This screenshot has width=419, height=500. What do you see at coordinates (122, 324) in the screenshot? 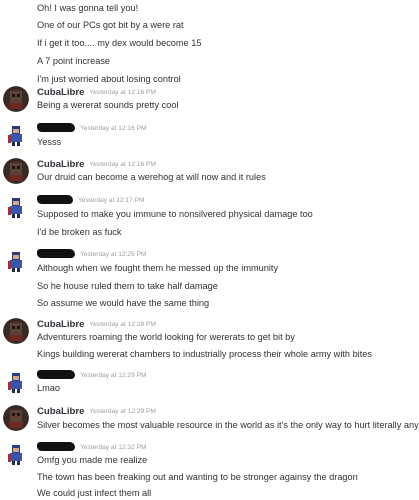
I see `message-timestamp: Yesterday at 12:28 PM` at bounding box center [122, 324].